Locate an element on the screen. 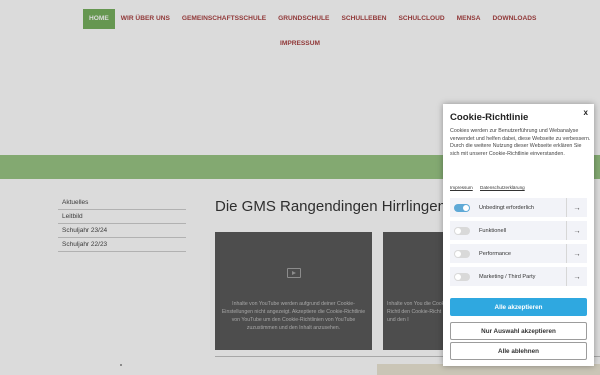 The image size is (600, 375). cookie-category-functional: Funktionell → is located at coordinates (518, 230).